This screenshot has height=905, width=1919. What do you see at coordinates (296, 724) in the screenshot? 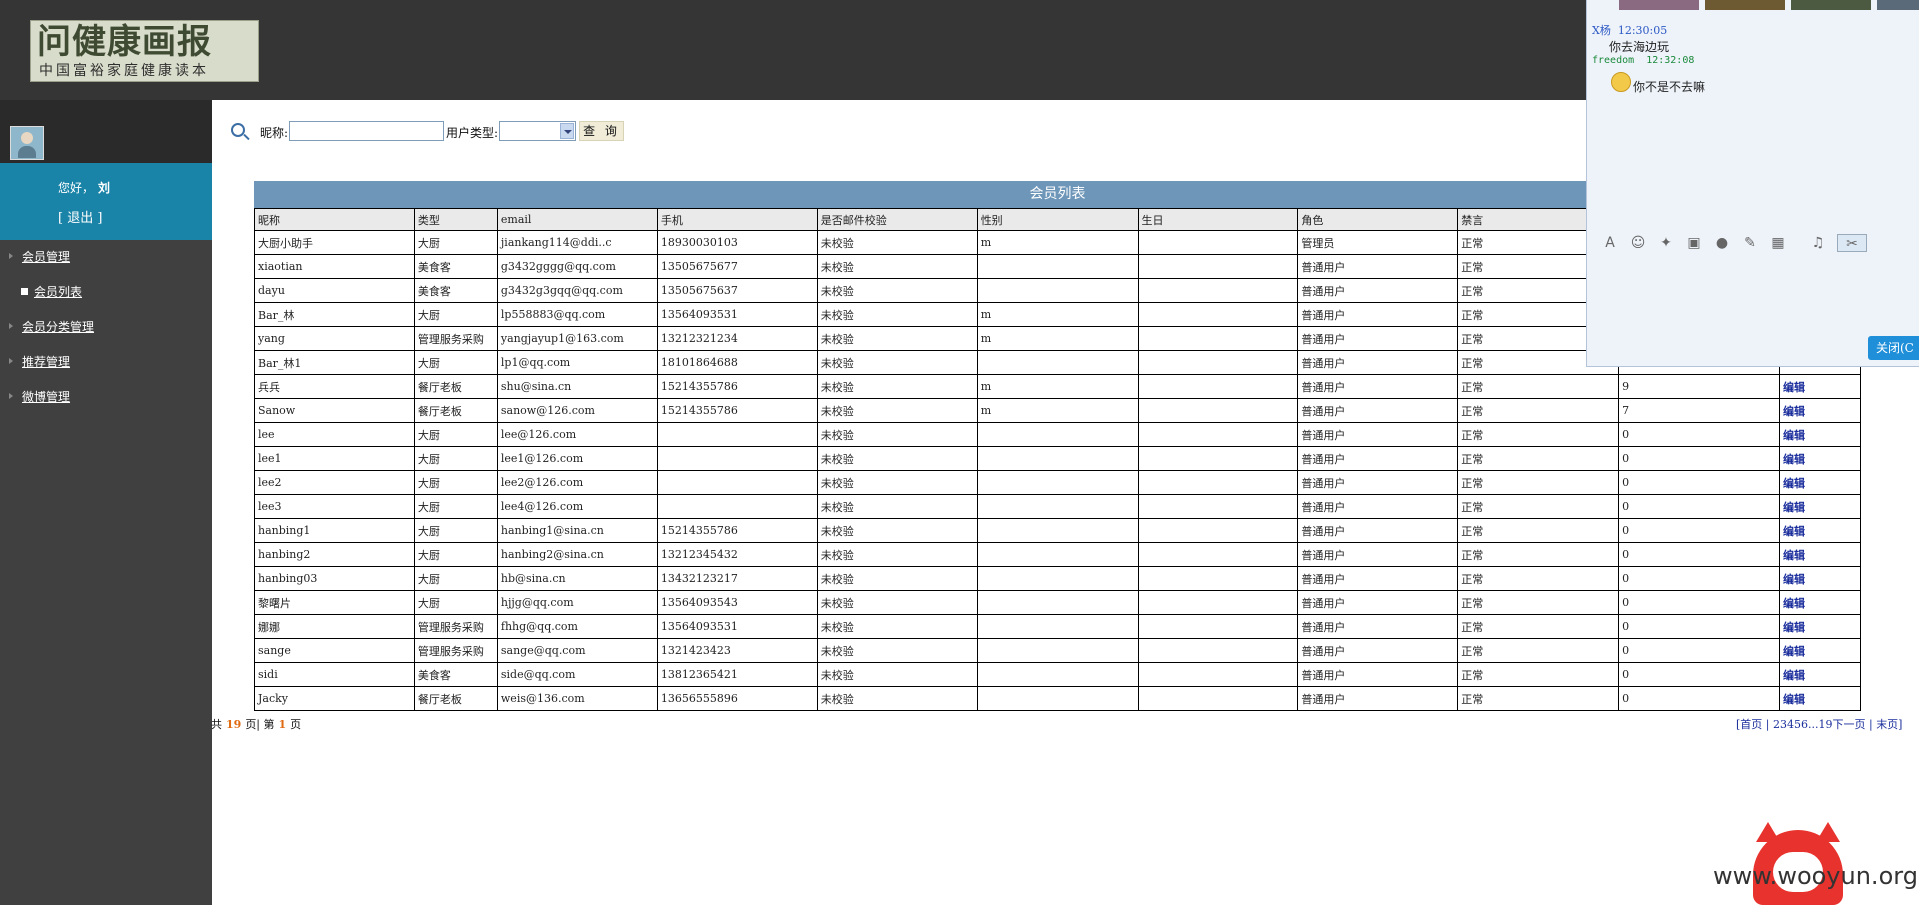
I see `pager-current-suffix: 页` at bounding box center [296, 724].